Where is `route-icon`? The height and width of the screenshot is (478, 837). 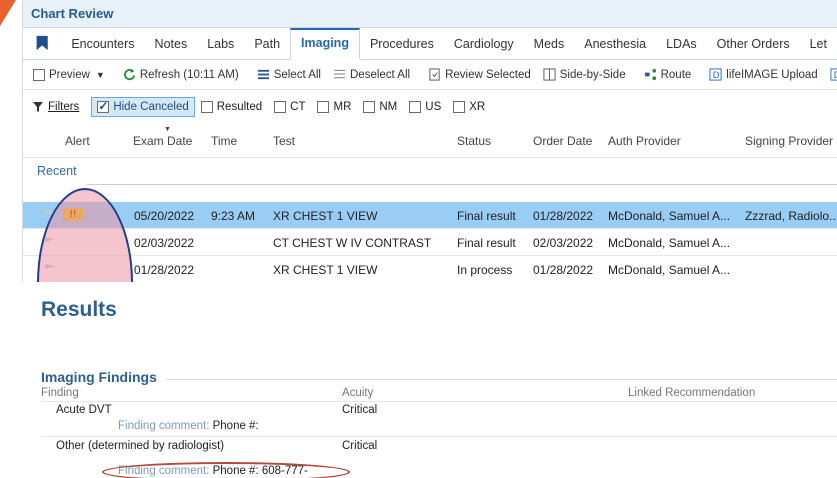
route-icon is located at coordinates (650, 74).